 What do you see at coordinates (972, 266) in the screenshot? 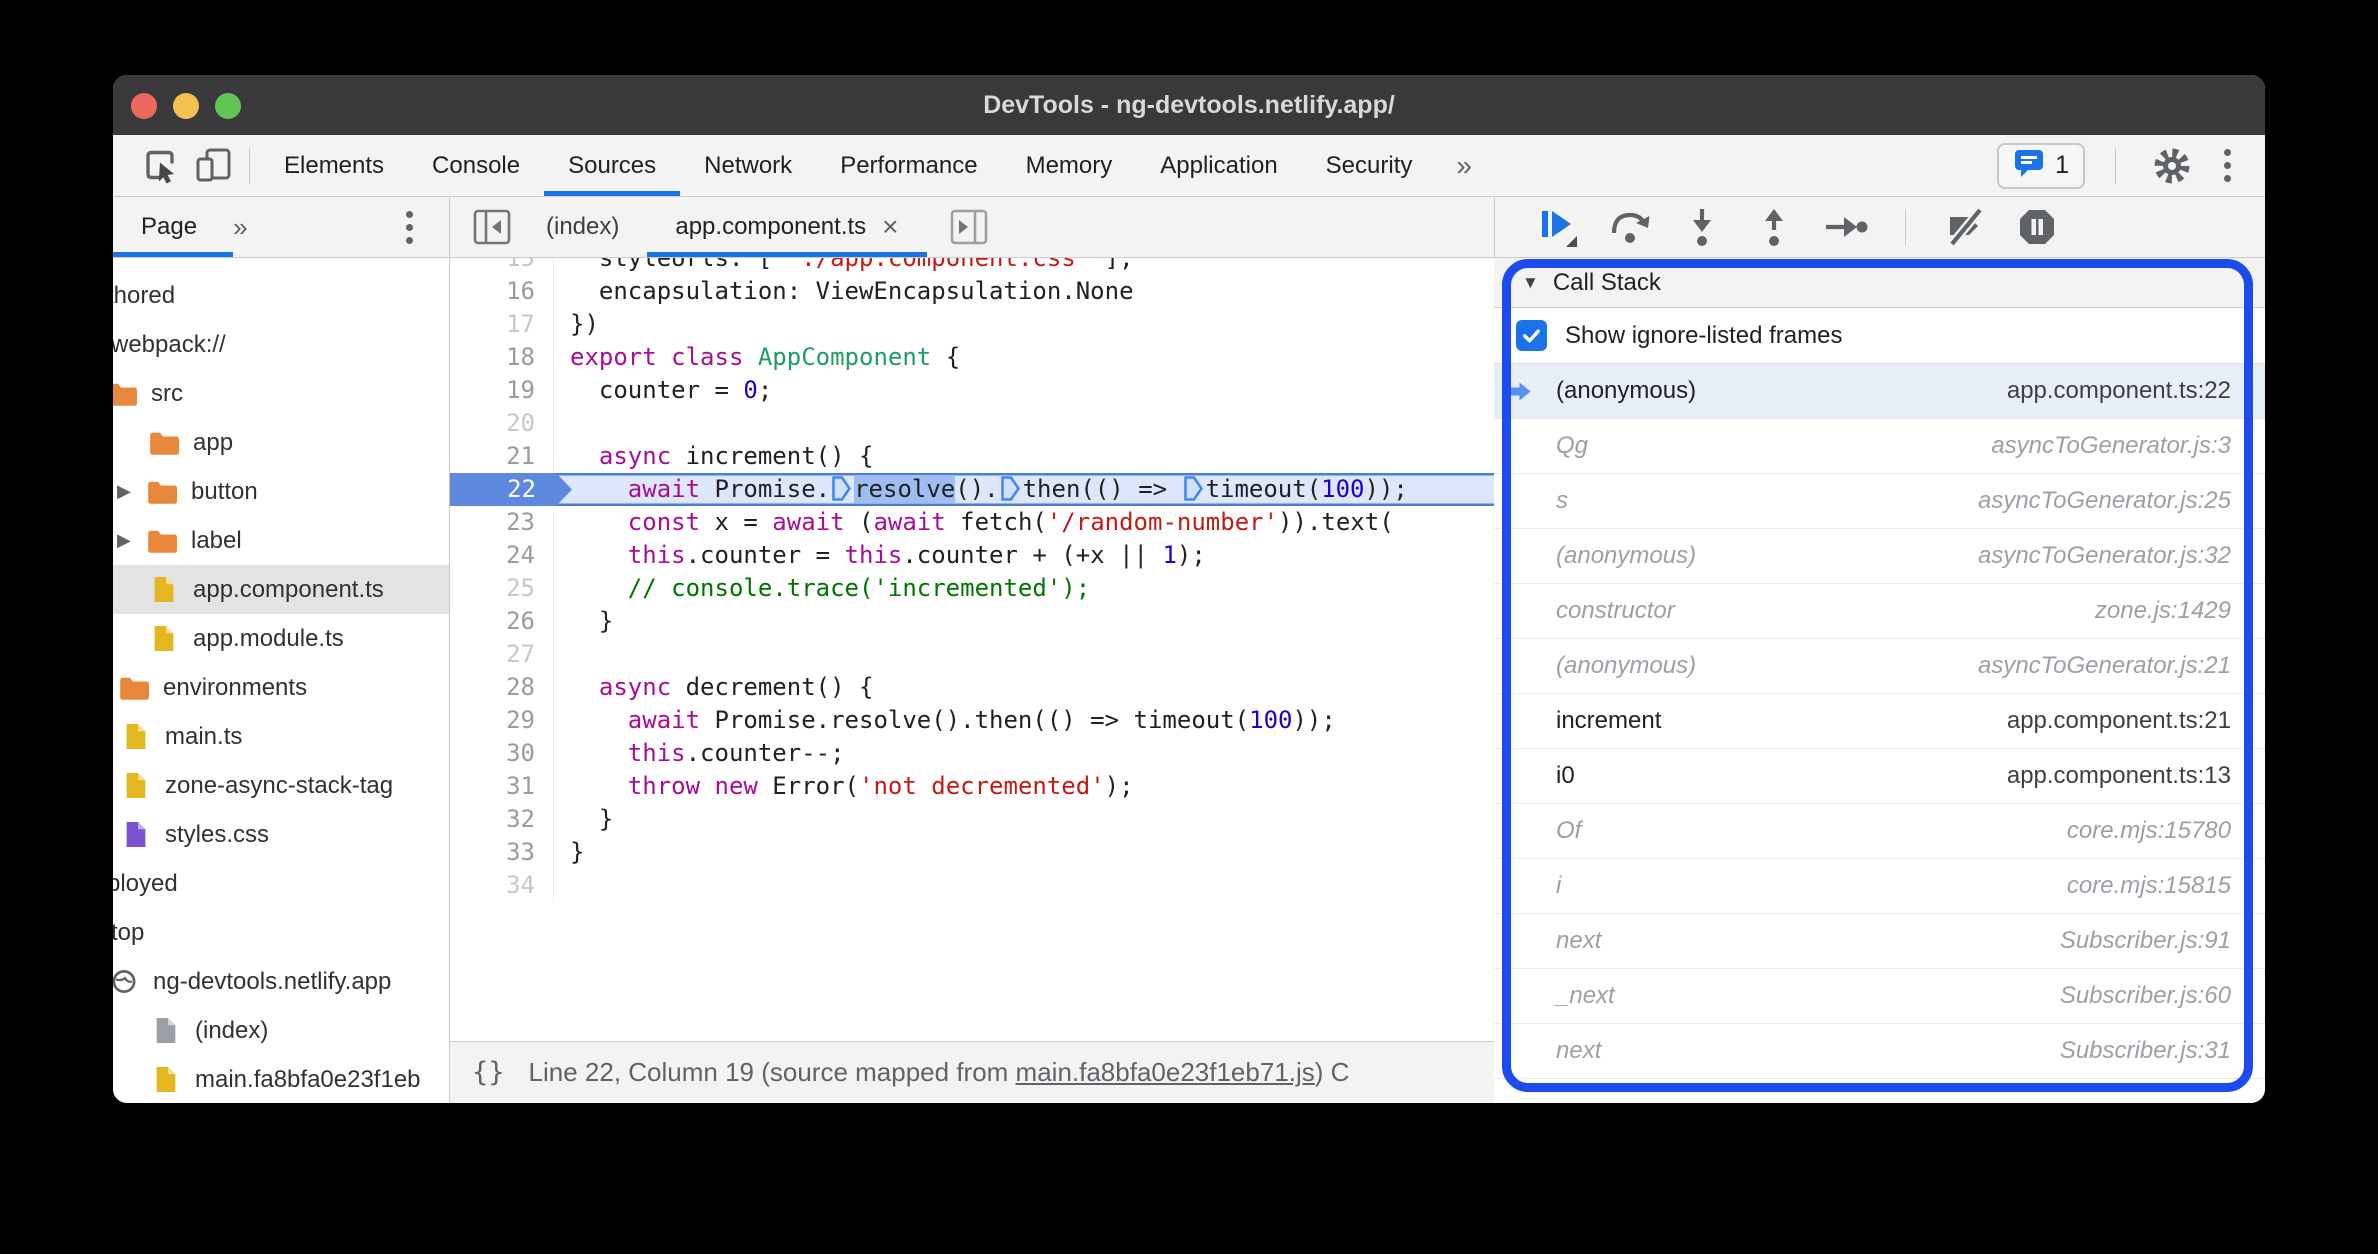
I see `code-line: 15 styleUrls: [ './app.component.css' ],` at bounding box center [972, 266].